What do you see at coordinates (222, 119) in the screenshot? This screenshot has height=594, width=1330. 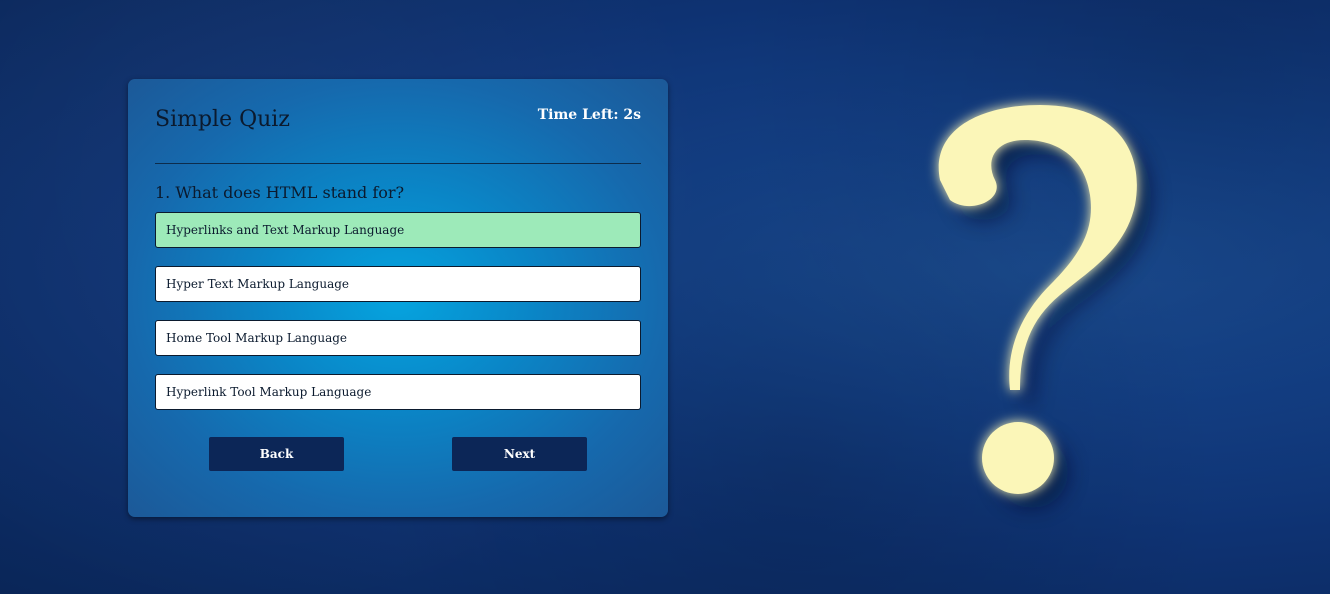 I see `quiz-title: Simple Quiz` at bounding box center [222, 119].